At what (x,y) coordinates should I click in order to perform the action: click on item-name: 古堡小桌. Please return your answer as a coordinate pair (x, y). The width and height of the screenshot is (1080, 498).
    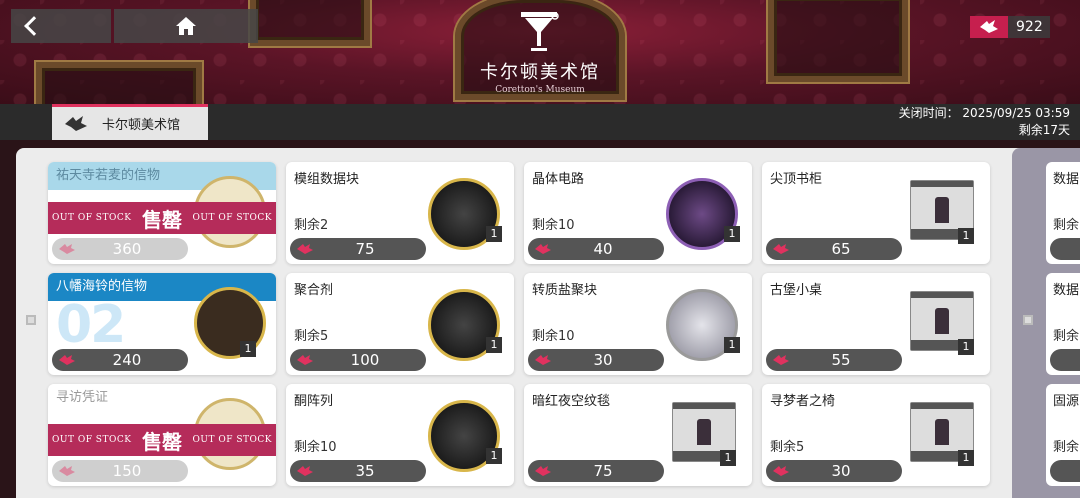
    Looking at the image, I should click on (796, 290).